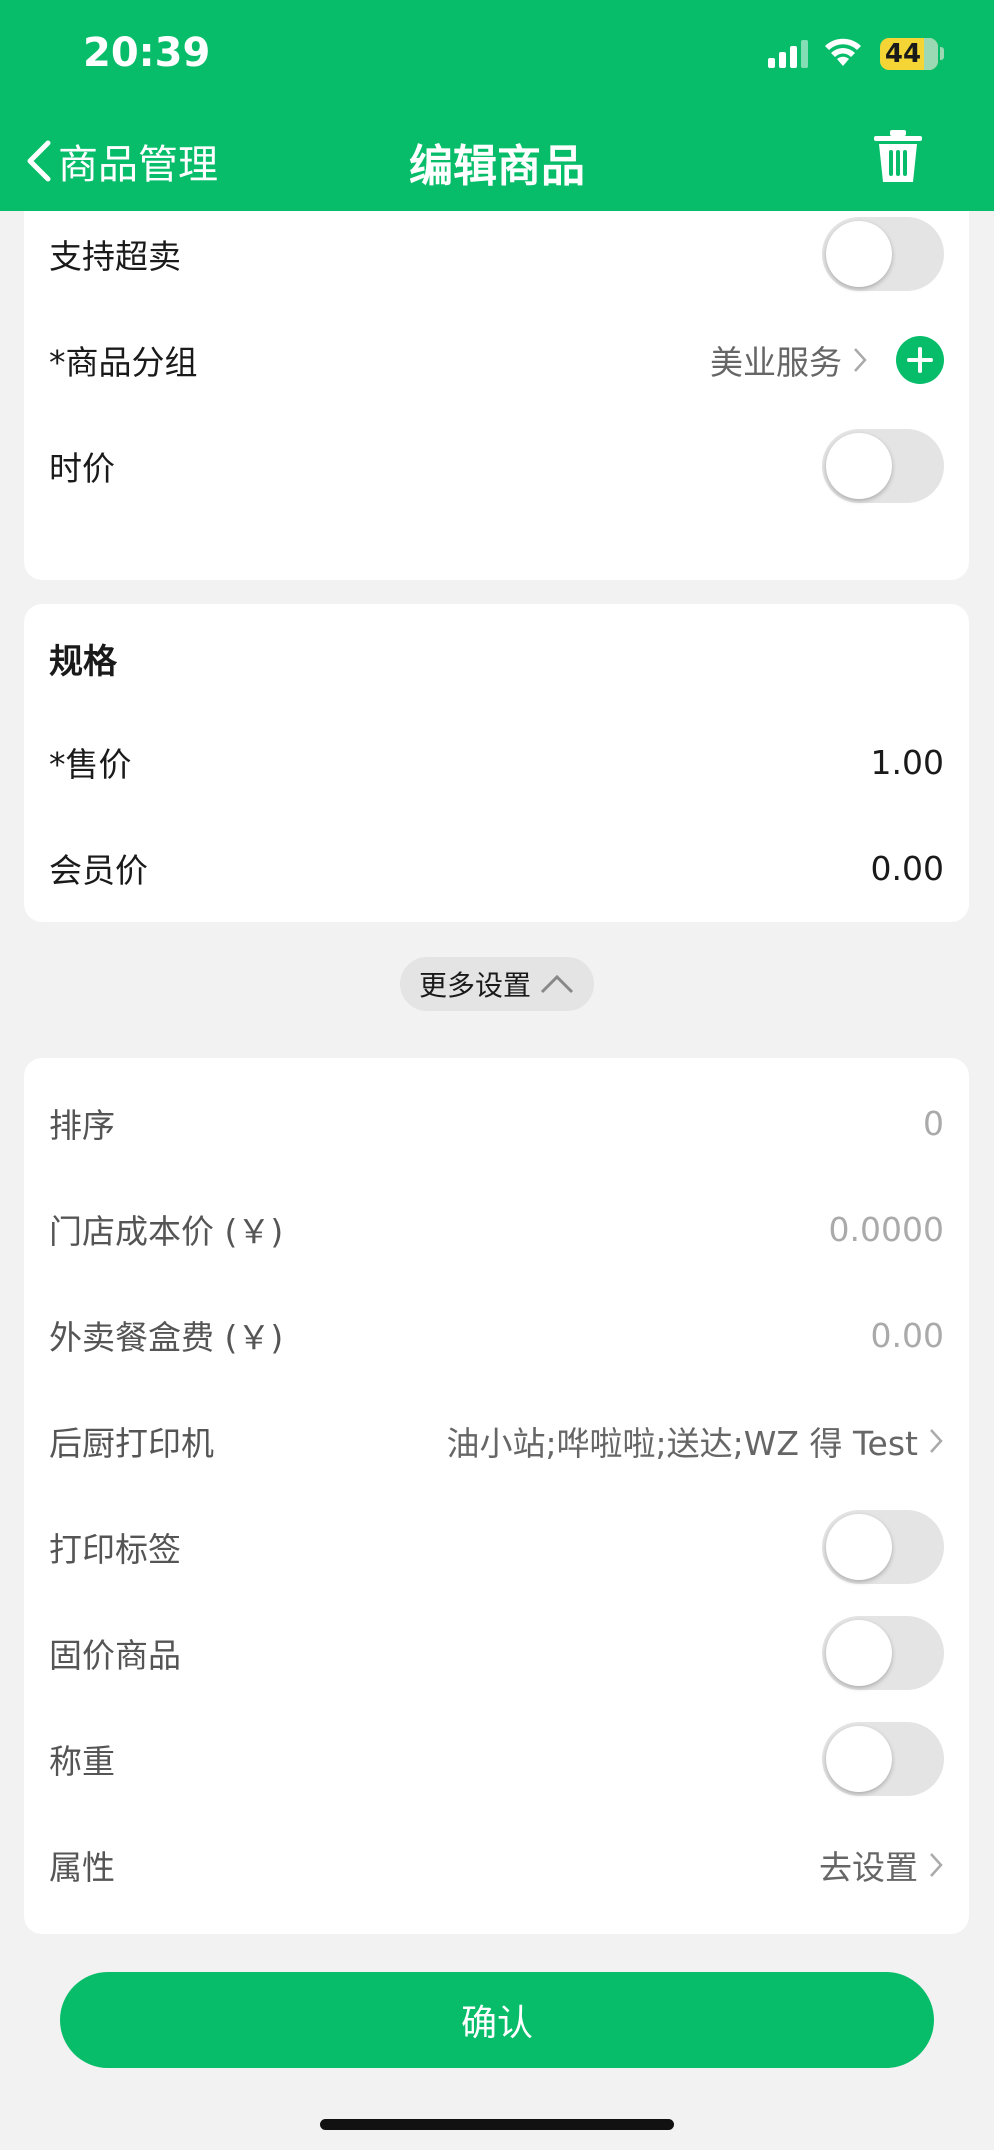 The width and height of the screenshot is (994, 2150). Describe the element at coordinates (497, 105) in the screenshot. I see `header: 20:39 44 商品管理 编辑商品` at that location.